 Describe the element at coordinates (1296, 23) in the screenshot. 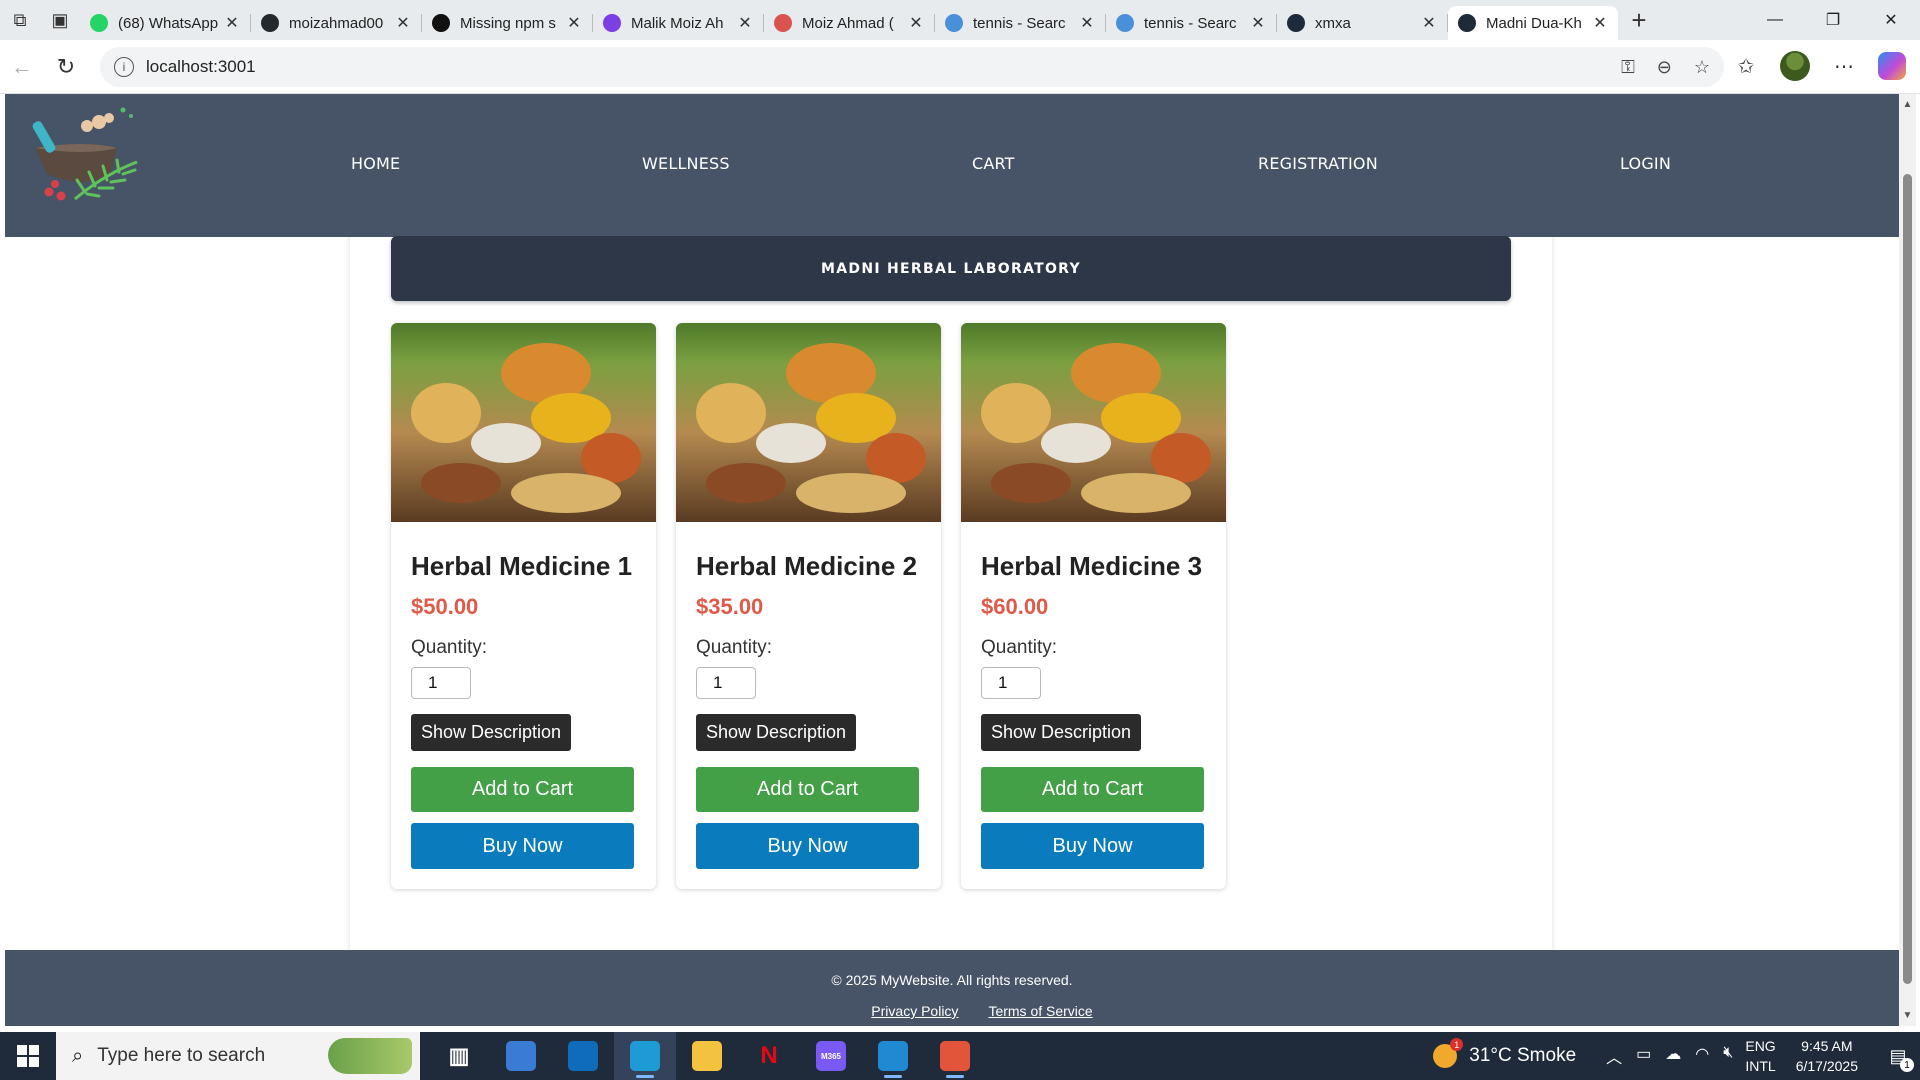

I see `react-icon` at that location.